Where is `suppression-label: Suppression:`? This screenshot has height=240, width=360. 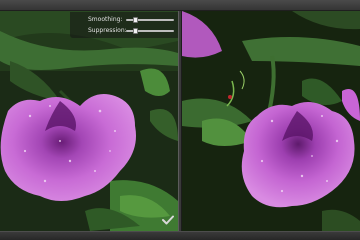 suppression-label: Suppression: is located at coordinates (107, 30).